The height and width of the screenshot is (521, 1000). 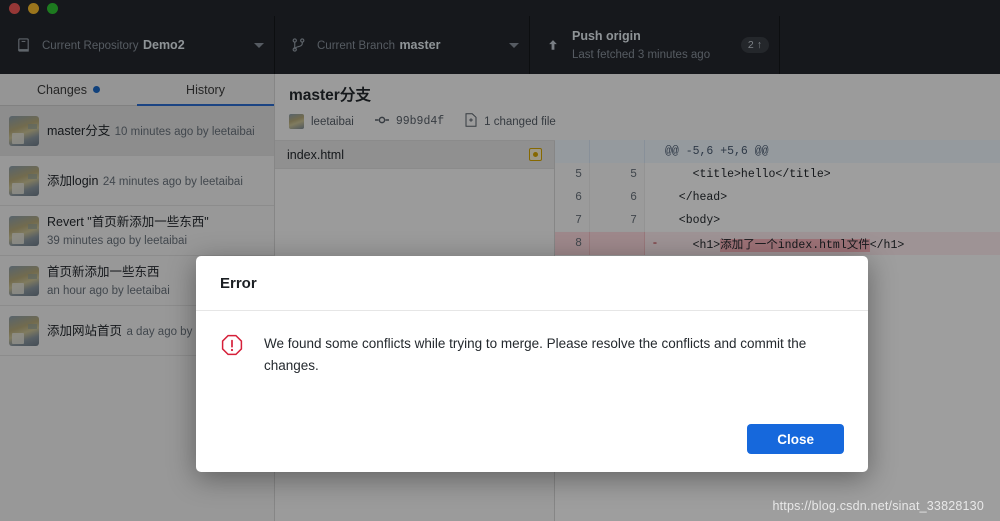 I want to click on error-octagon-icon, so click(x=232, y=372).